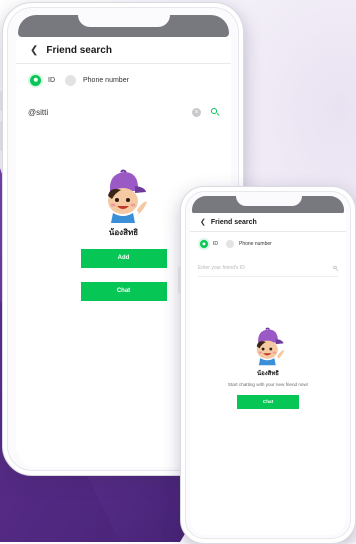 The image size is (356, 544). What do you see at coordinates (233, 222) in the screenshot?
I see `small-header-title: Friend search` at bounding box center [233, 222].